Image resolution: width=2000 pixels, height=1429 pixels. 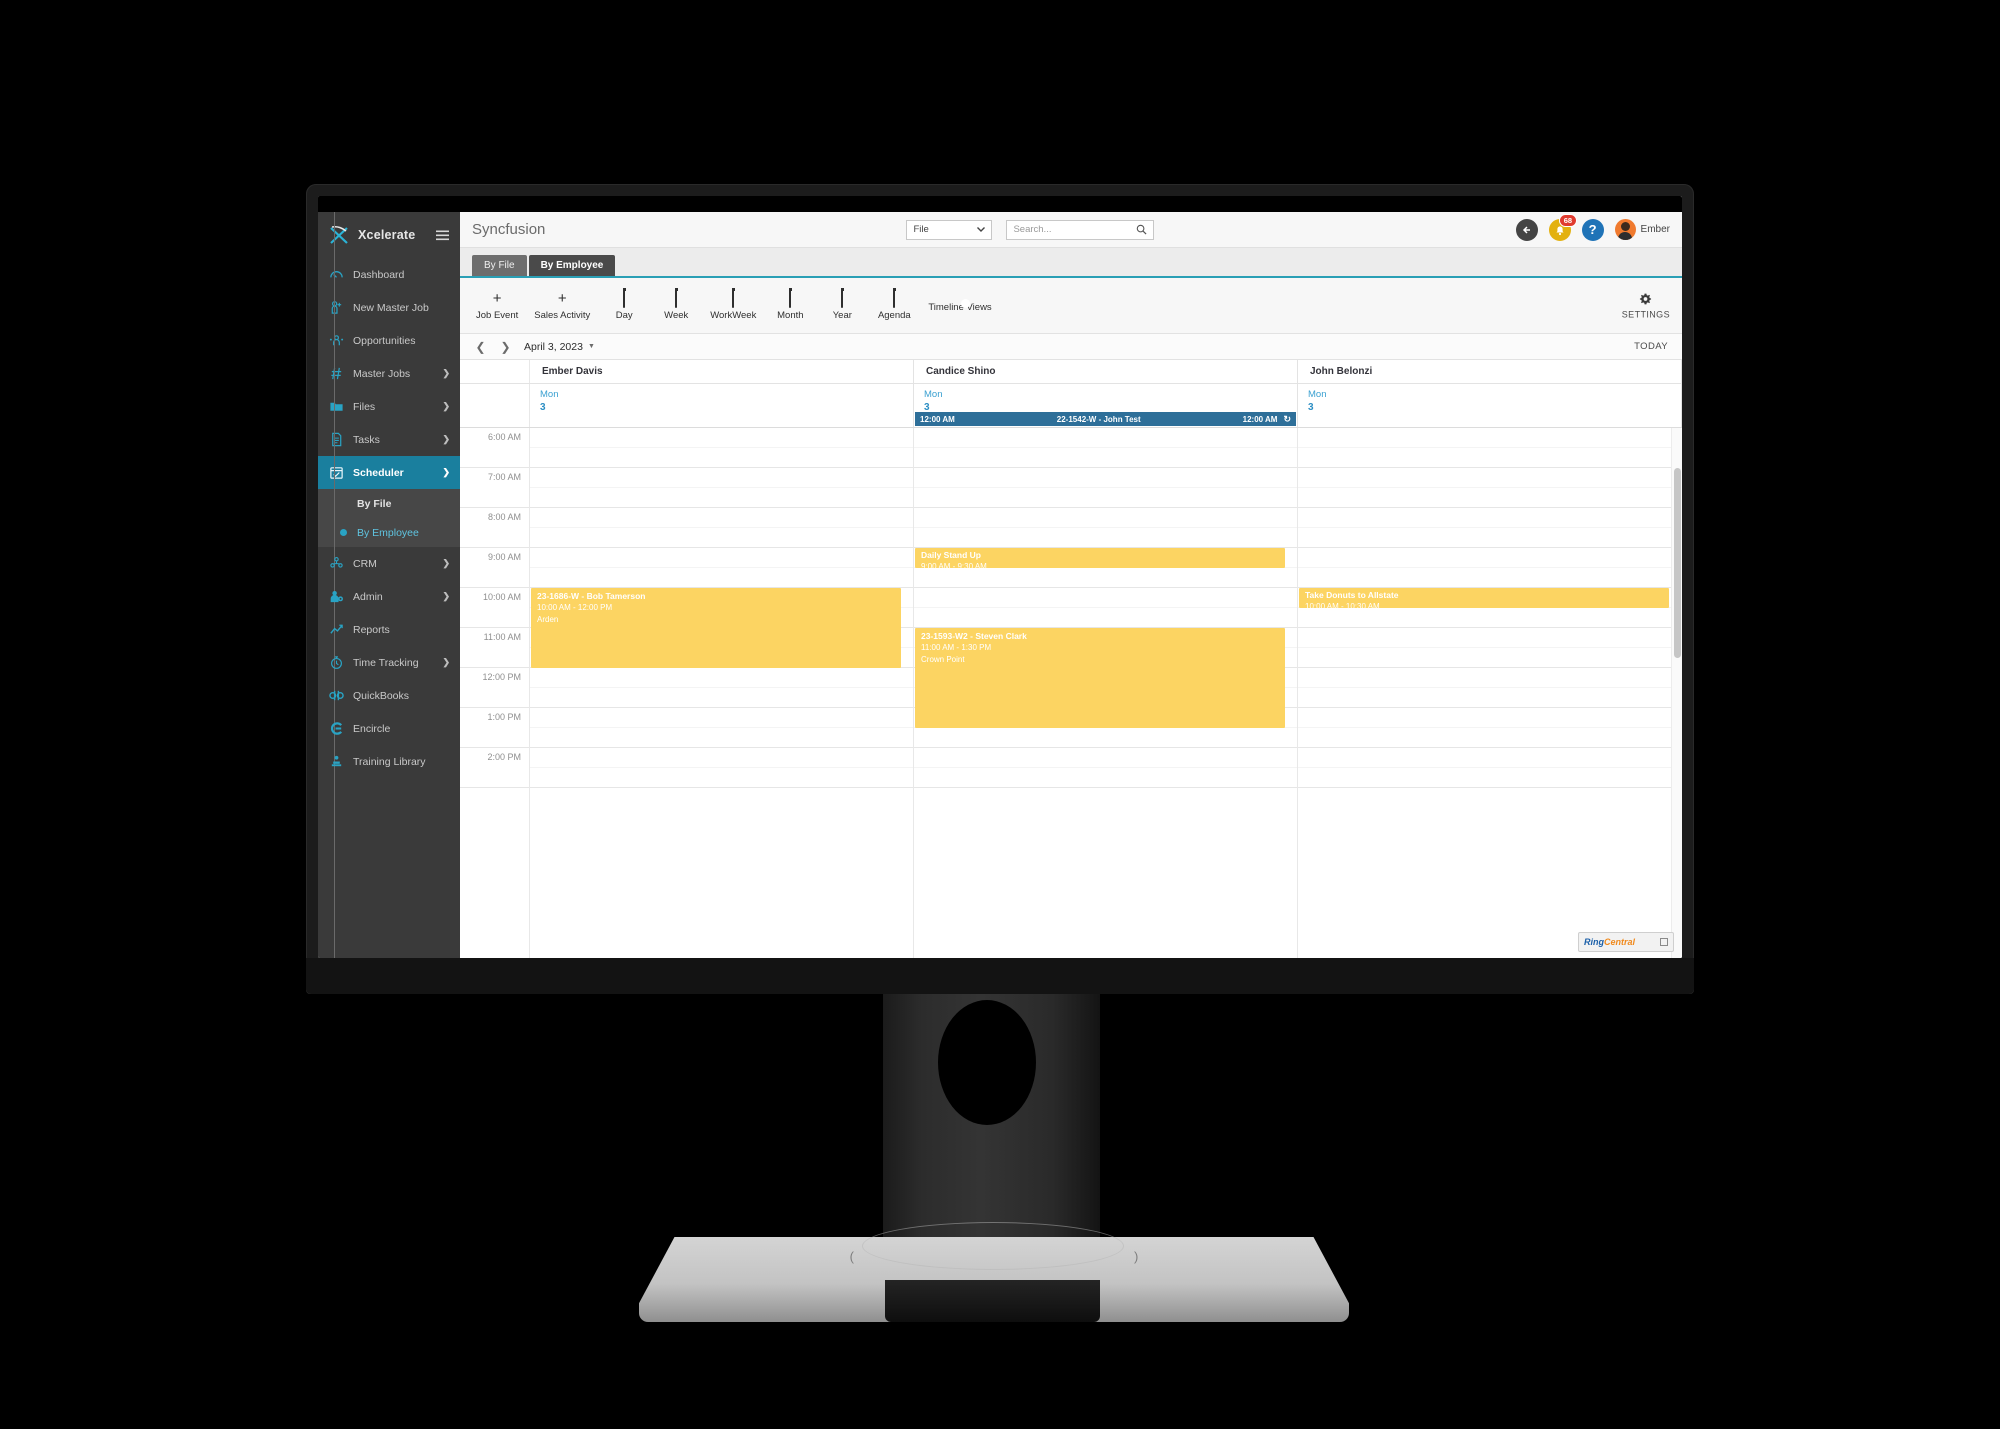 What do you see at coordinates (1526, 229) in the screenshot?
I see `back-arrow-icon` at bounding box center [1526, 229].